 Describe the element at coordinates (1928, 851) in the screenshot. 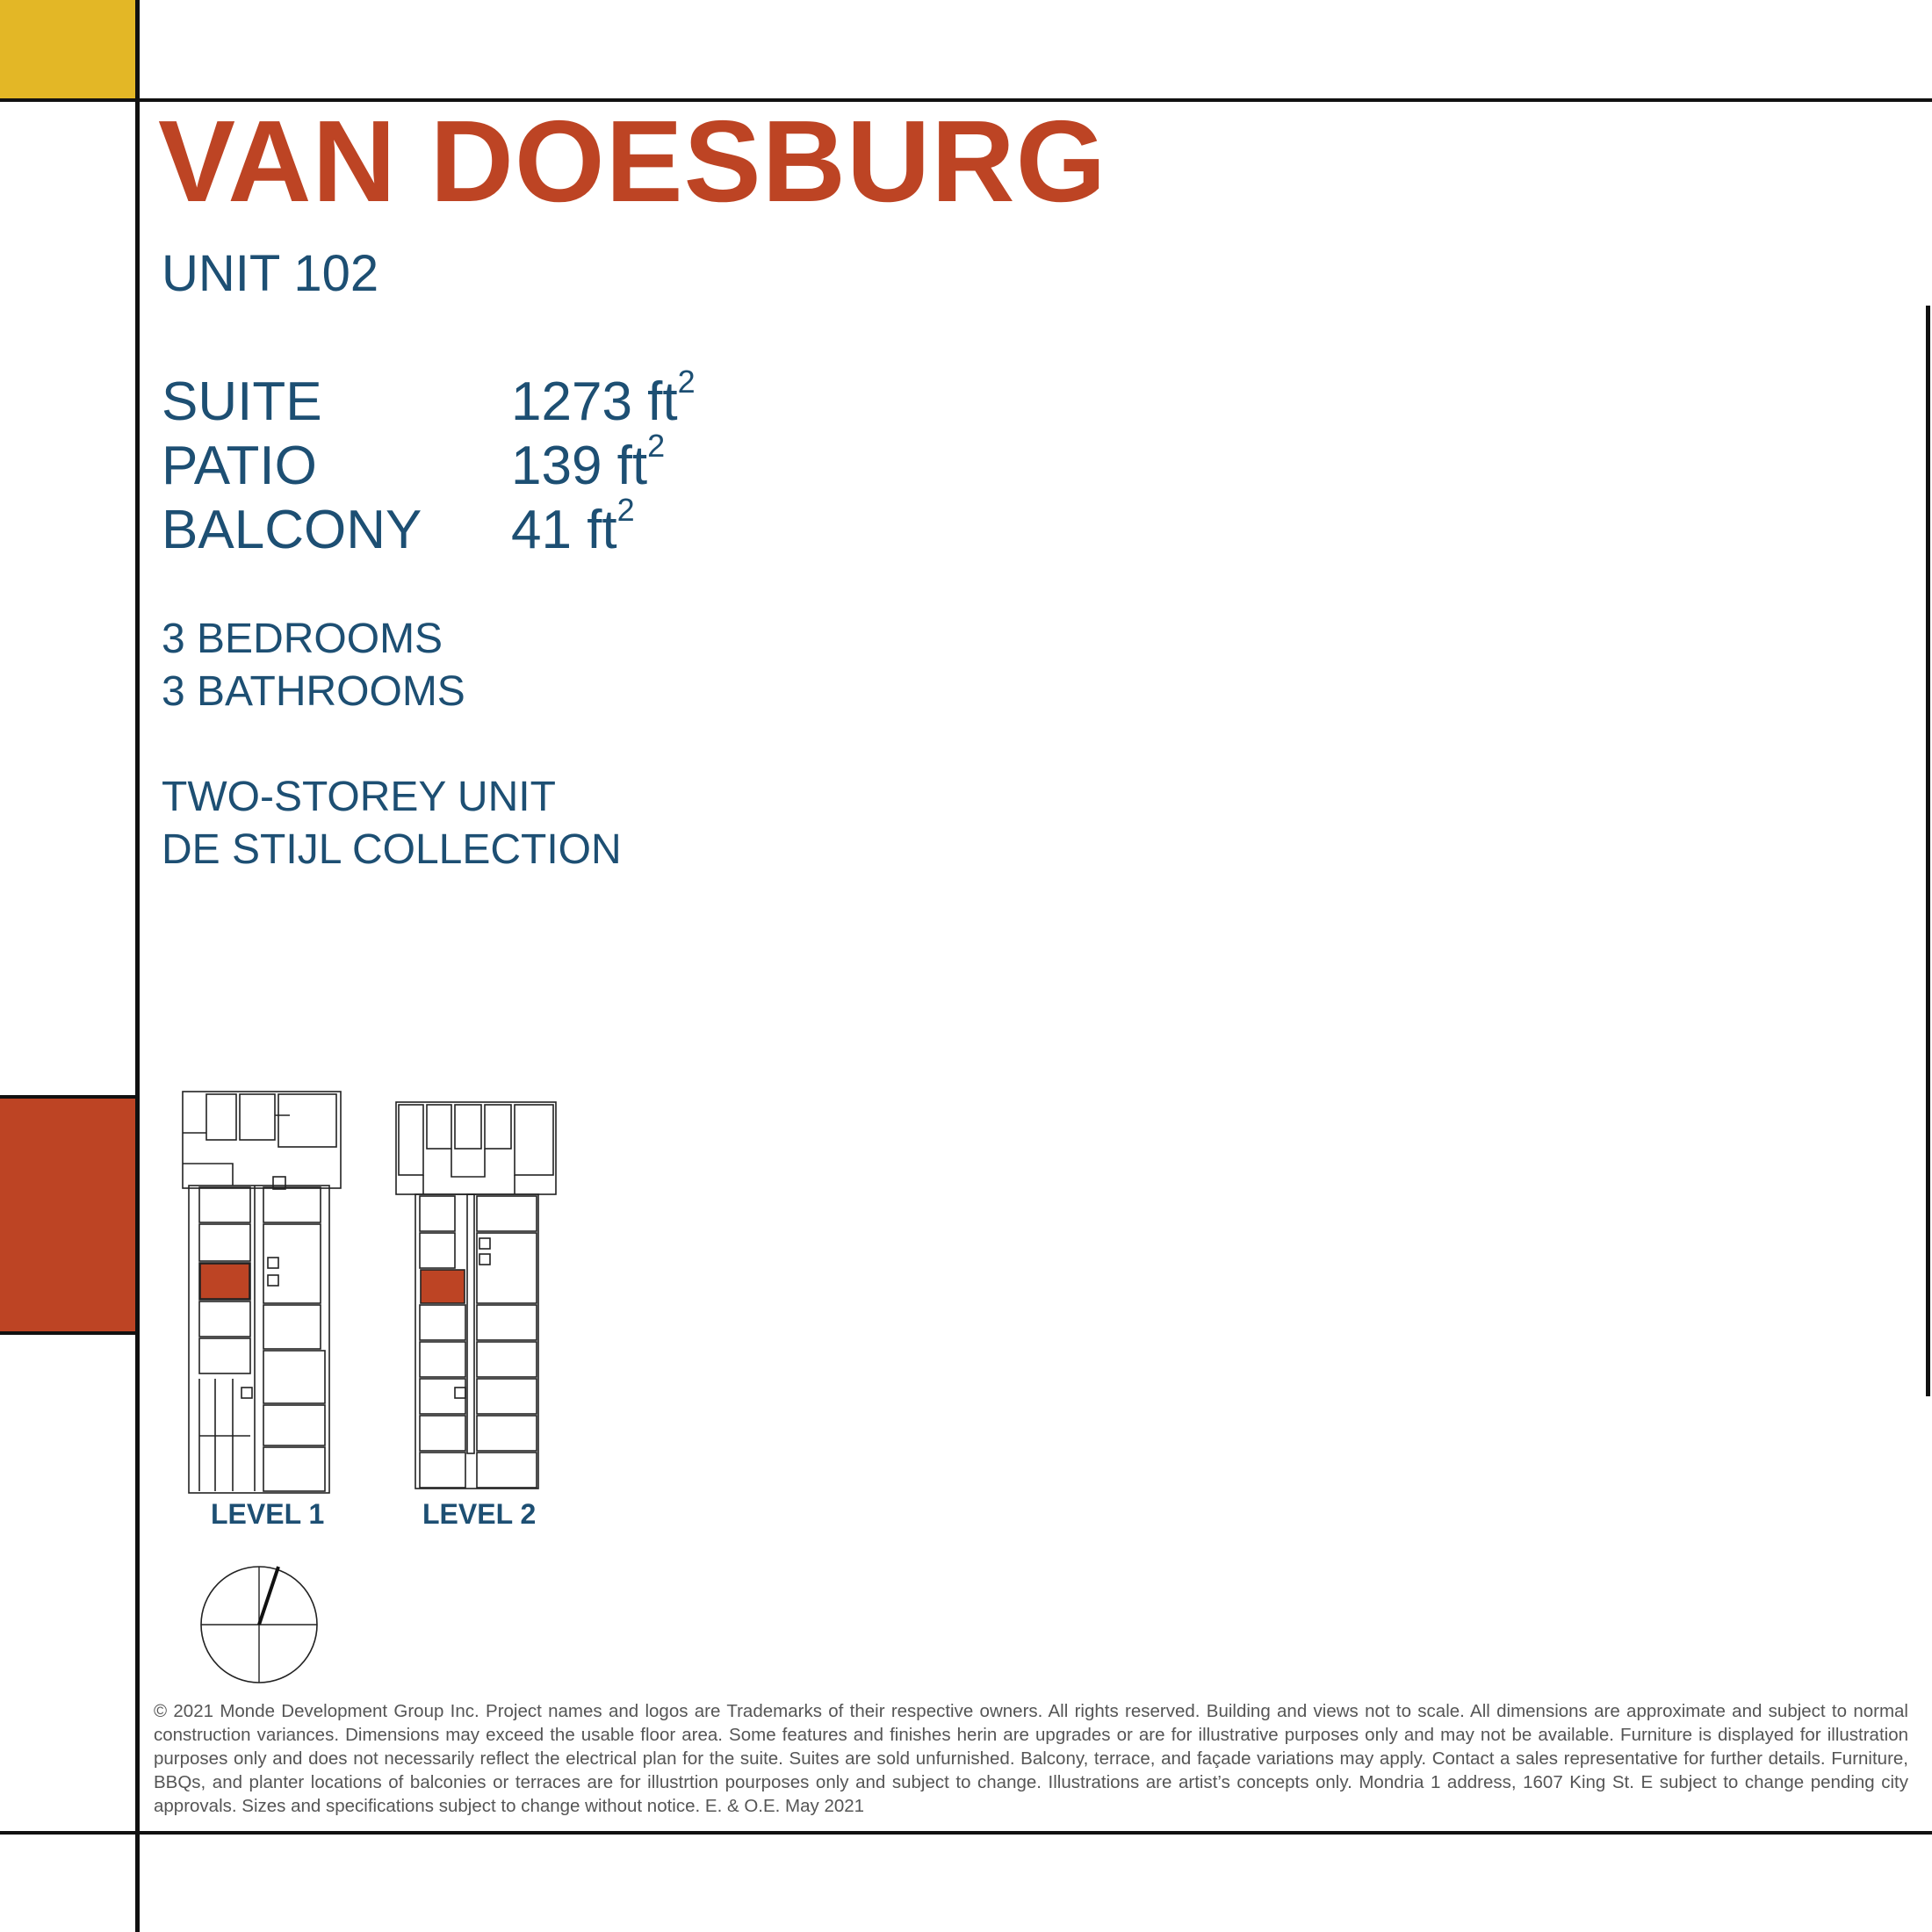

I see `right-vertical-rule` at that location.